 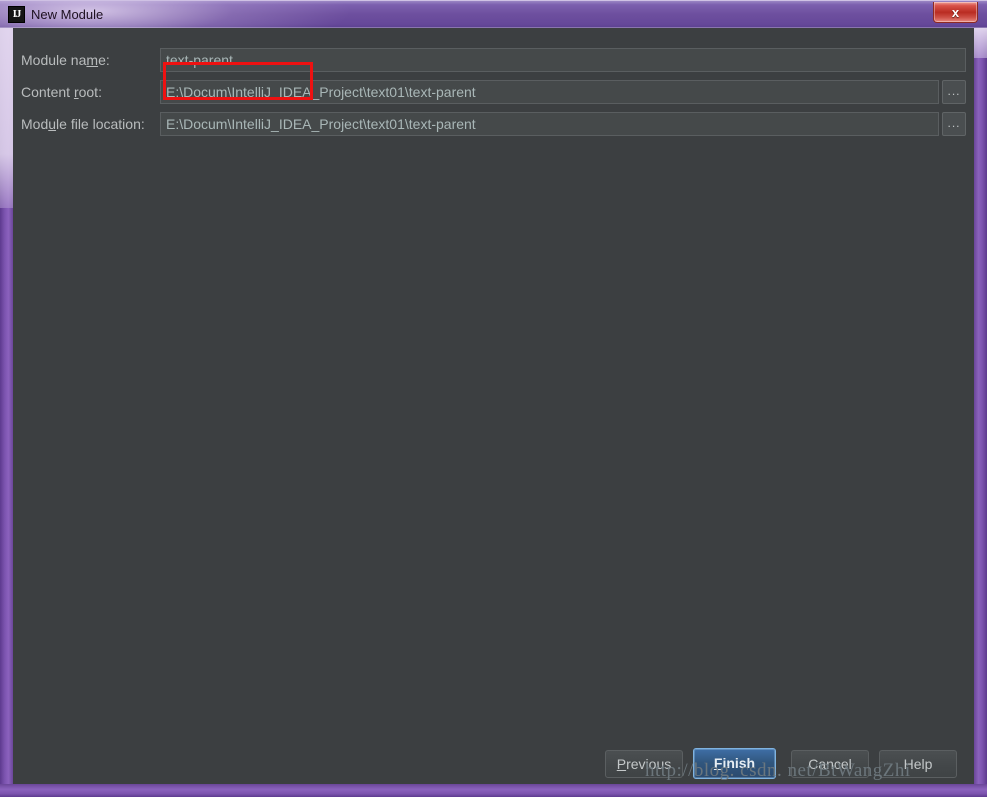 I want to click on finish-button: Finish, so click(x=734, y=763).